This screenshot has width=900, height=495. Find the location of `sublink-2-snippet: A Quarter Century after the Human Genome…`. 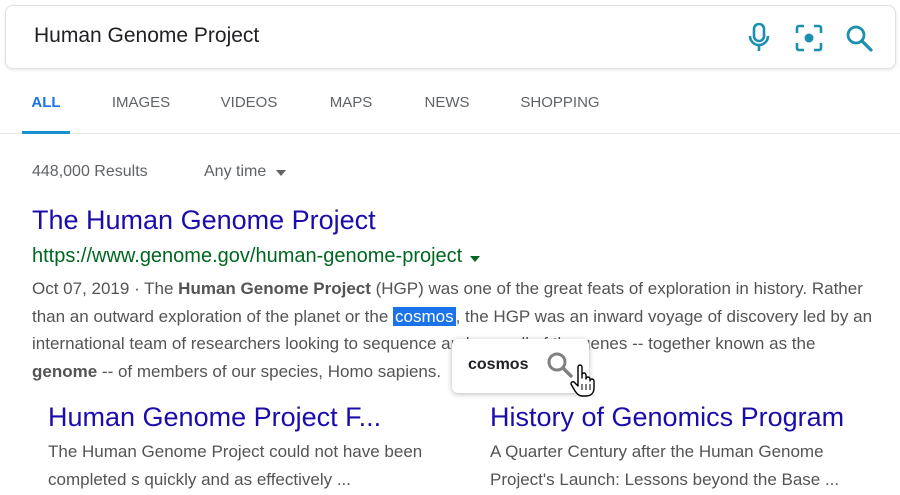

sublink-2-snippet: A Quarter Century after the Human Genome… is located at coordinates (665, 465).